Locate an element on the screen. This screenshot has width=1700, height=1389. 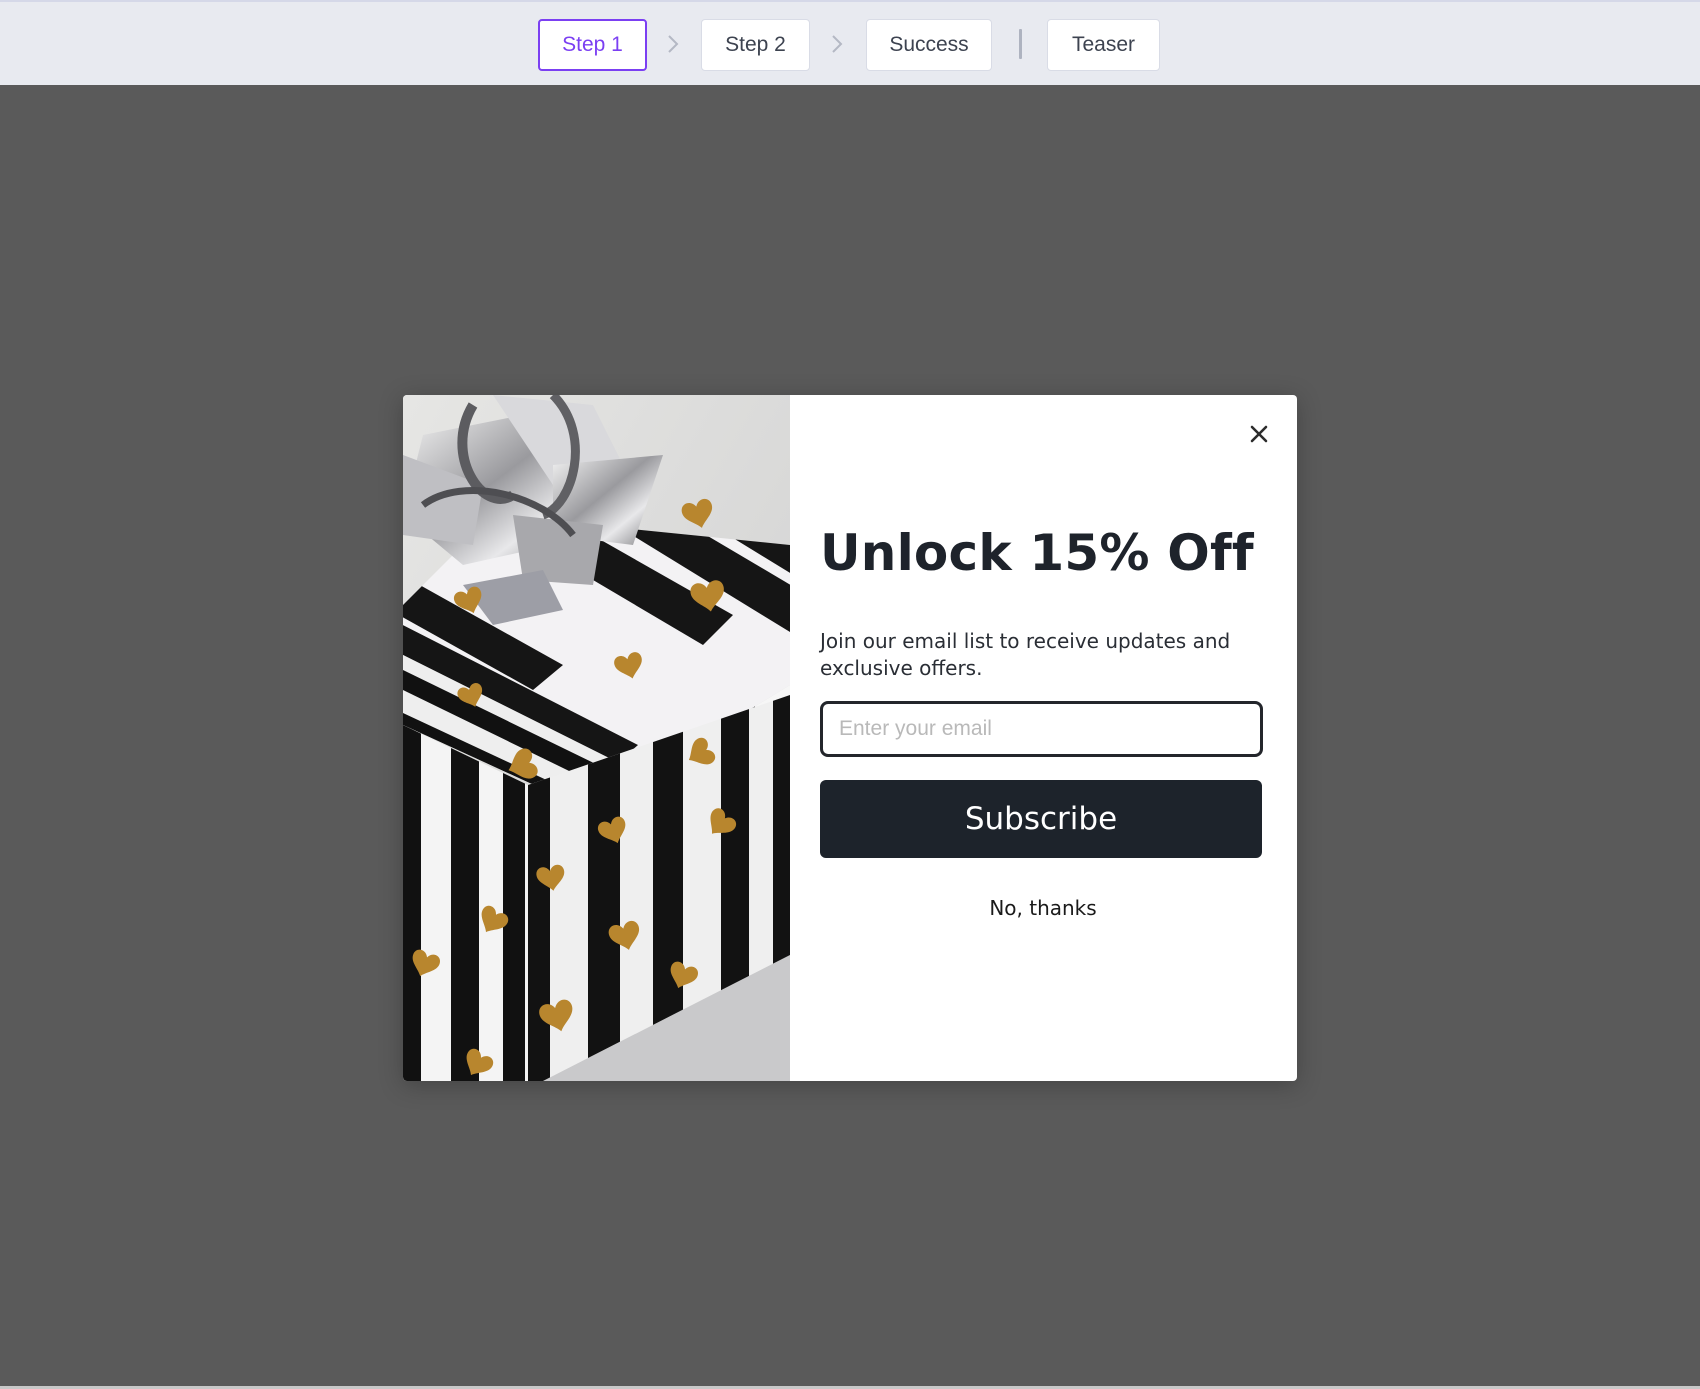
divider is located at coordinates (1020, 44).